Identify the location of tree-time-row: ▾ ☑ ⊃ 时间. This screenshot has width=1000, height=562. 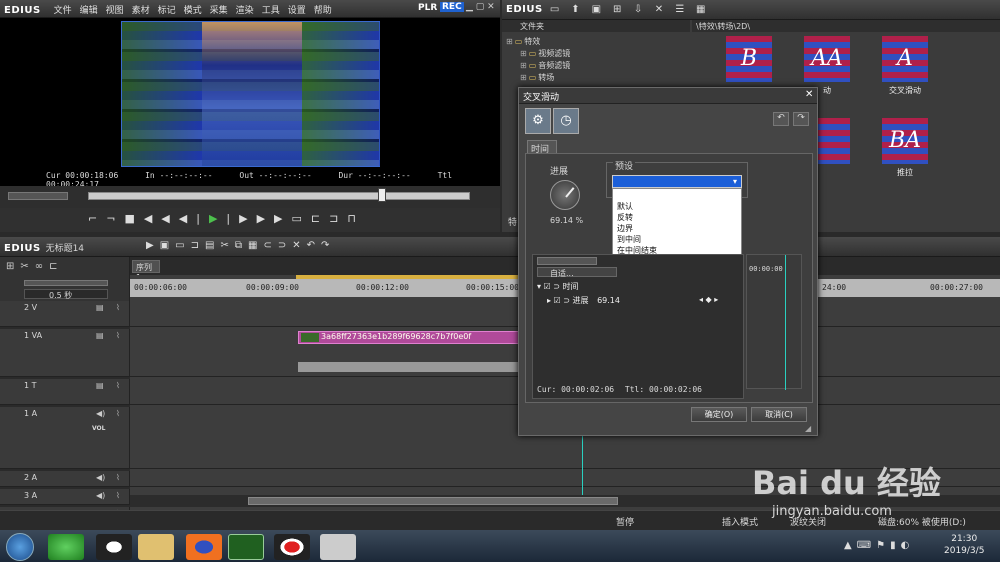
(639, 286).